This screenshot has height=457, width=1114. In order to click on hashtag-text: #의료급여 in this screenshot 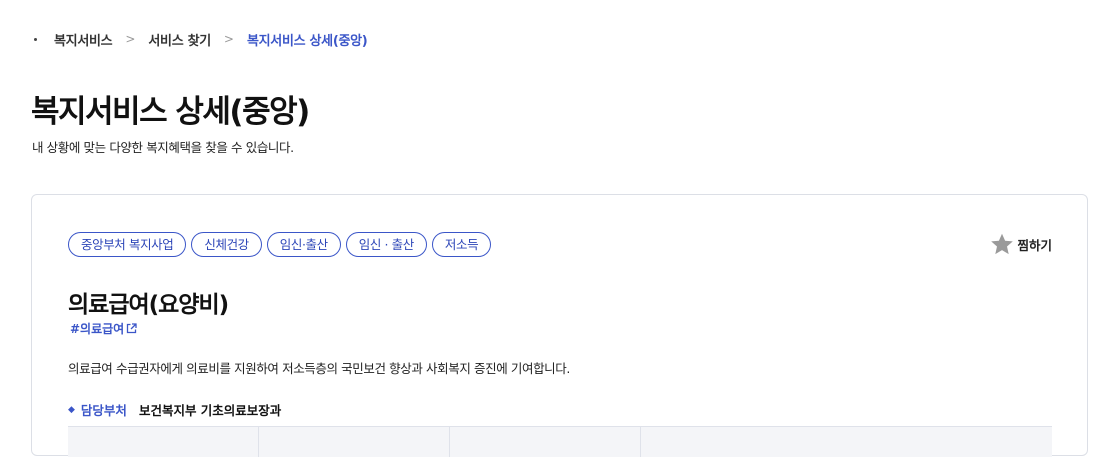, I will do `click(97, 329)`.